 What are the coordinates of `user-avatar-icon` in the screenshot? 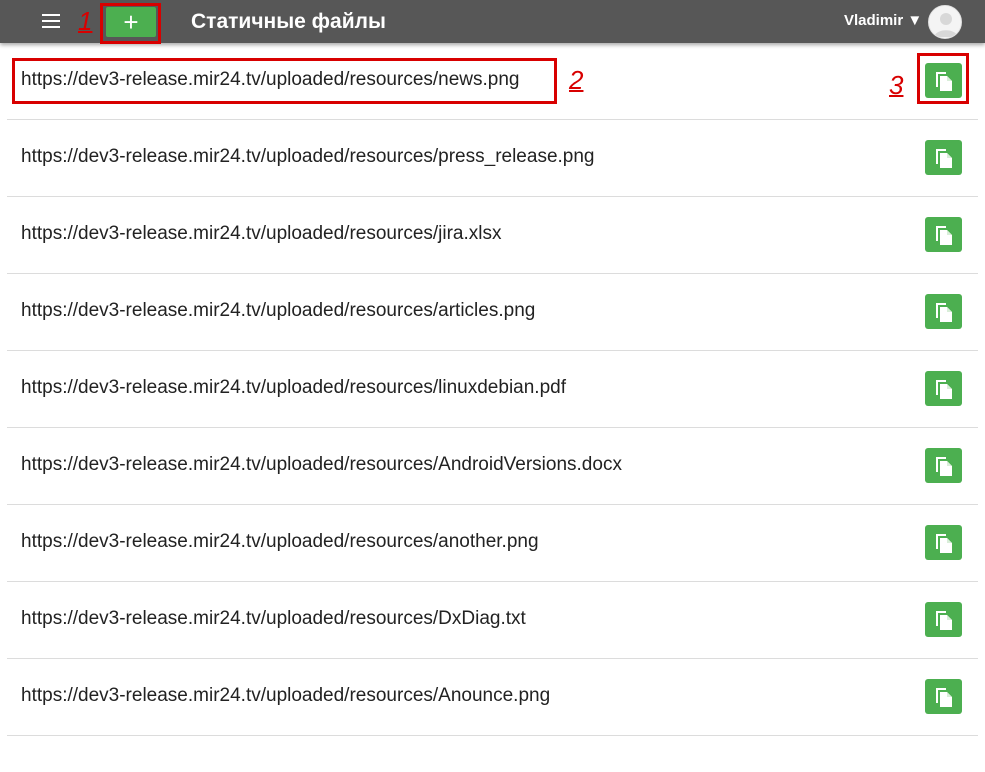 It's located at (945, 22).